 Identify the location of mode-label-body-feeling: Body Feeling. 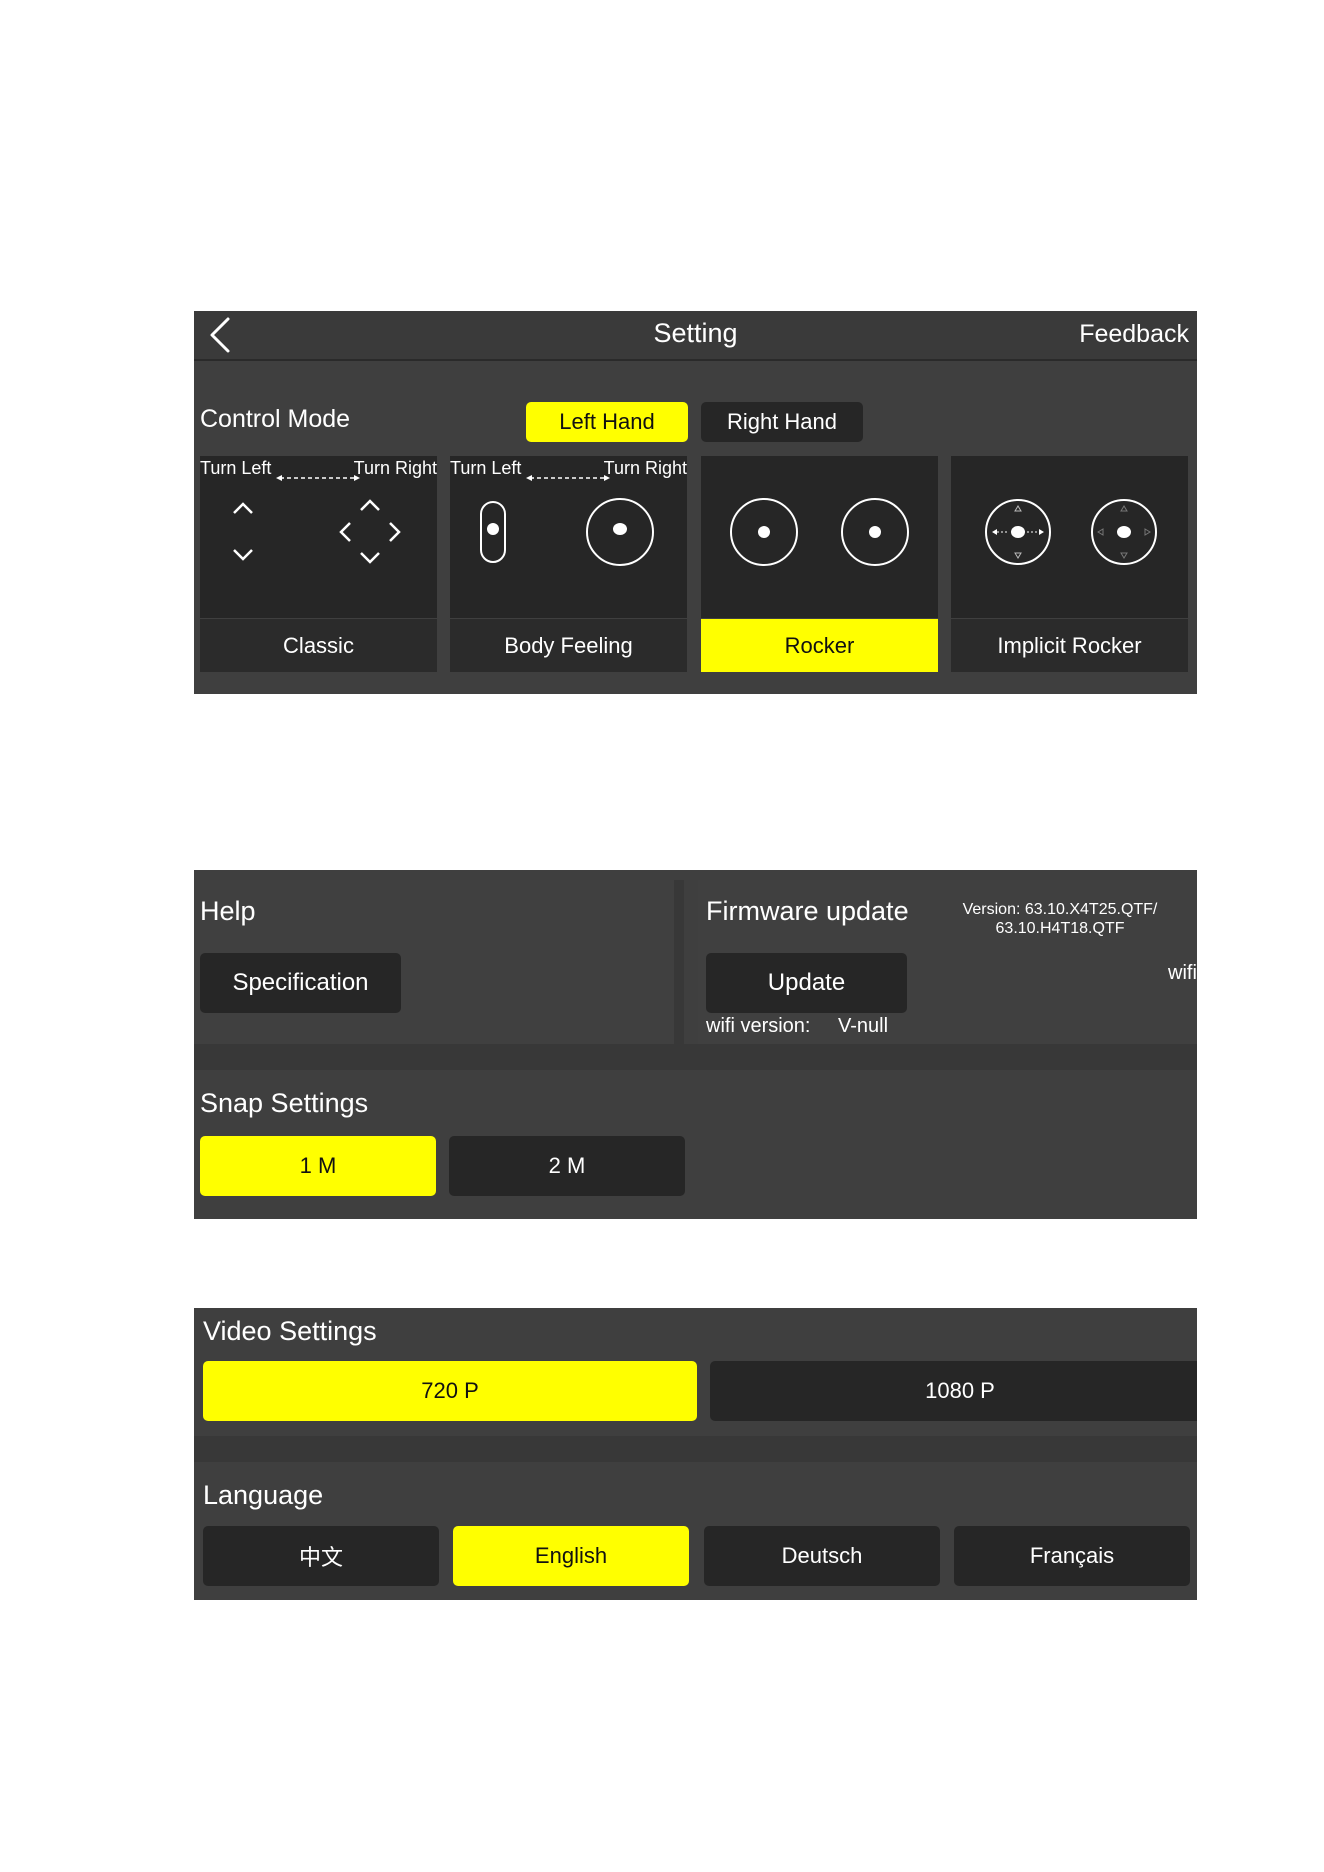
(568, 645).